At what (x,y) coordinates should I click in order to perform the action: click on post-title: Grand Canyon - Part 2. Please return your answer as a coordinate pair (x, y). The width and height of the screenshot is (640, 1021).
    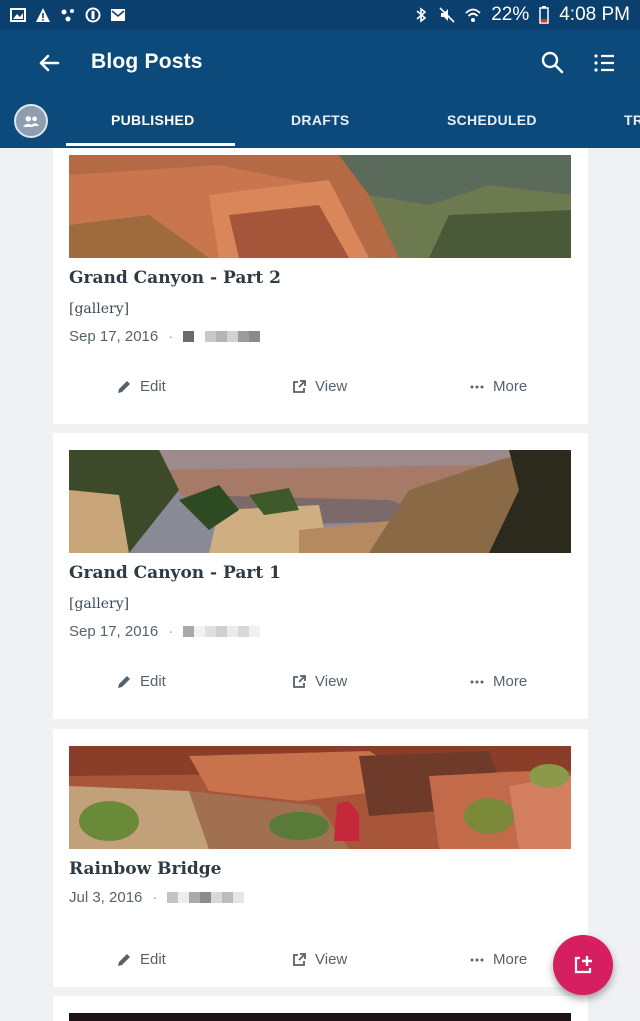
    Looking at the image, I should click on (175, 278).